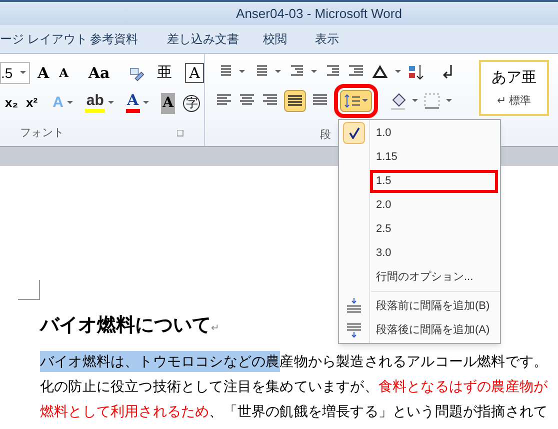 The image size is (558, 429). What do you see at coordinates (45, 39) in the screenshot?
I see `ribbon-tab: ージ レイアウト` at bounding box center [45, 39].